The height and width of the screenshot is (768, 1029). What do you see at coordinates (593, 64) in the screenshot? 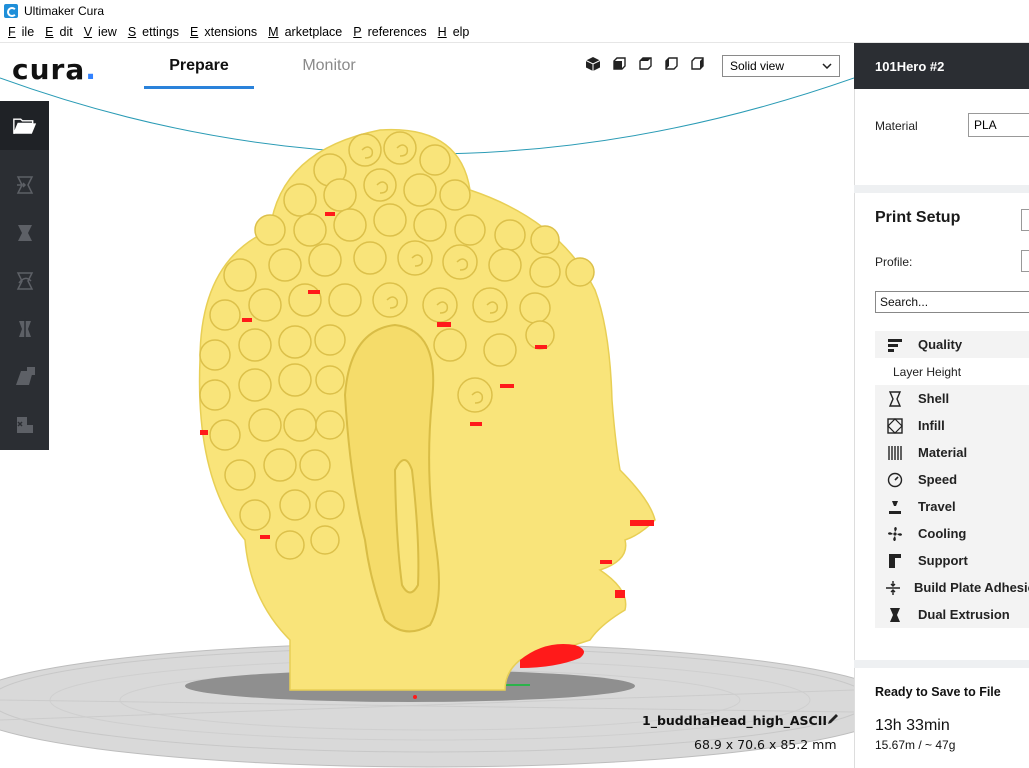
I see `3d-view-icon` at bounding box center [593, 64].